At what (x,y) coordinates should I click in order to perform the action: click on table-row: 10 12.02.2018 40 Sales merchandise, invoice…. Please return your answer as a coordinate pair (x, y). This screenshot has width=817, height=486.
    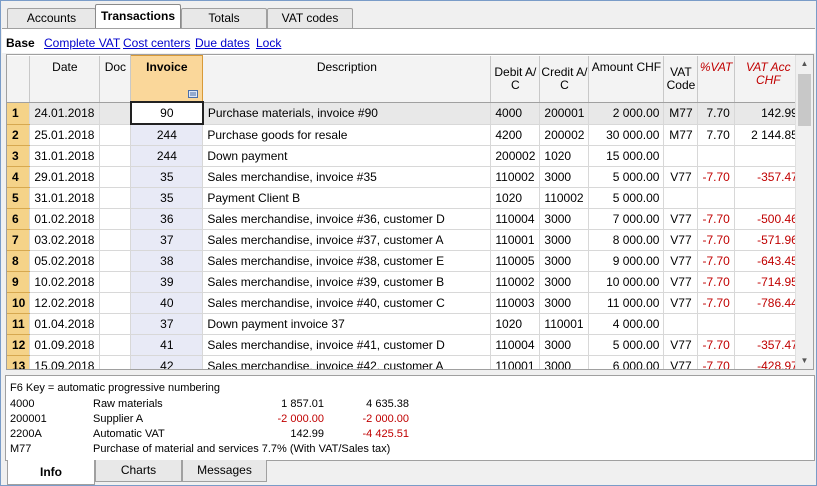
    Looking at the image, I should click on (405, 303).